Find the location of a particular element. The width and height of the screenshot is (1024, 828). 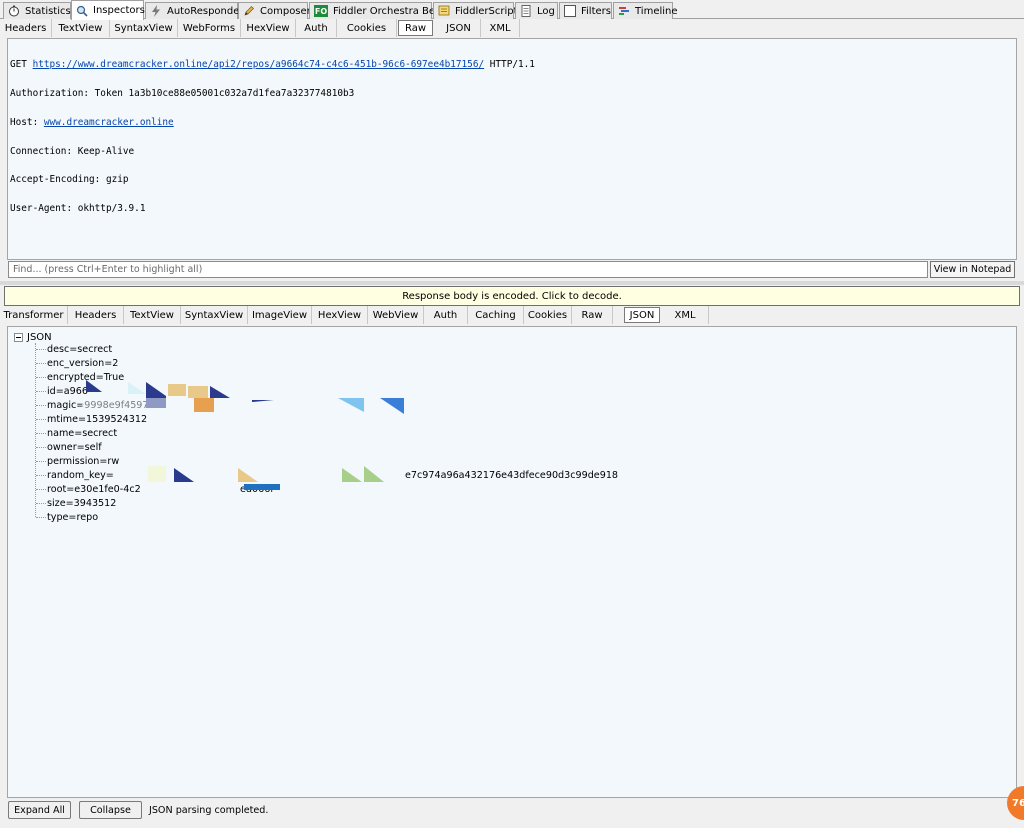

tab-filters: Filters is located at coordinates (585, 10).